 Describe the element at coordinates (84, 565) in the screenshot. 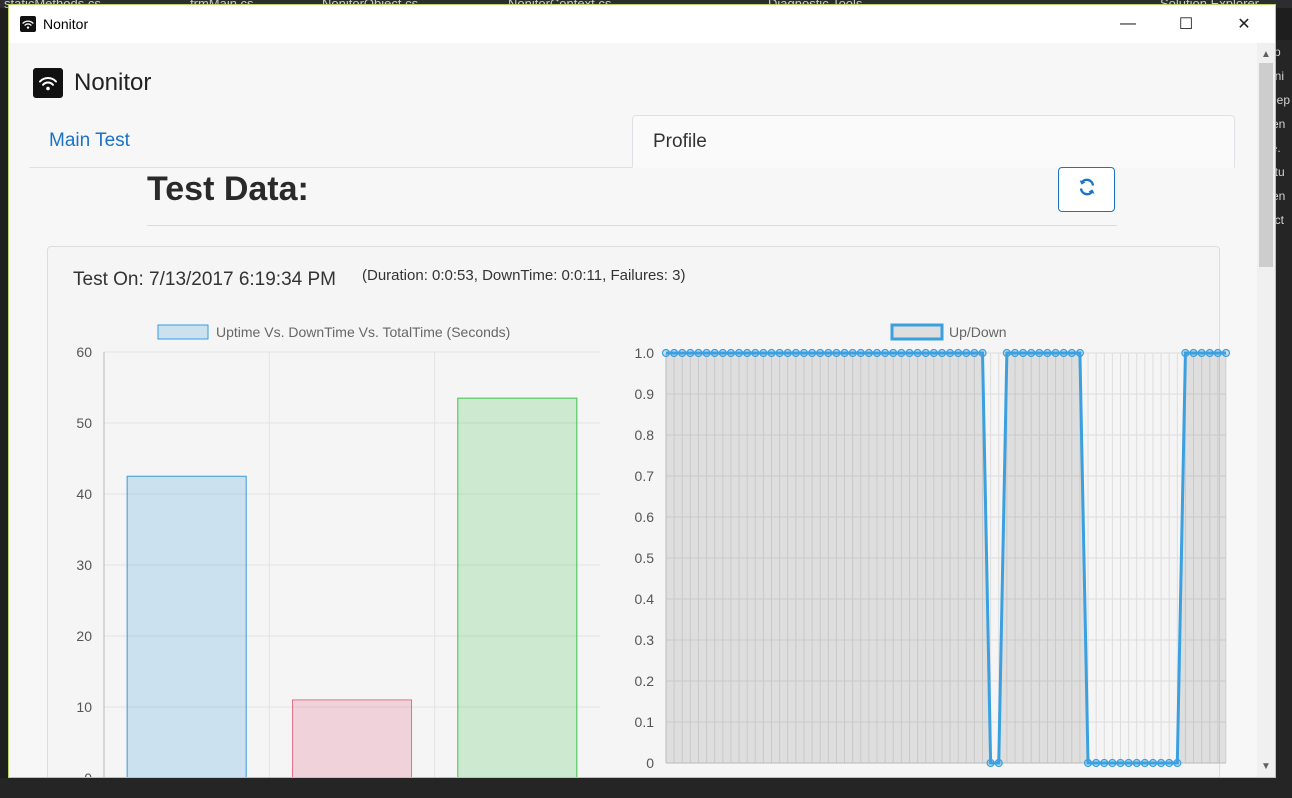

I see `y-tick-label: 30` at that location.